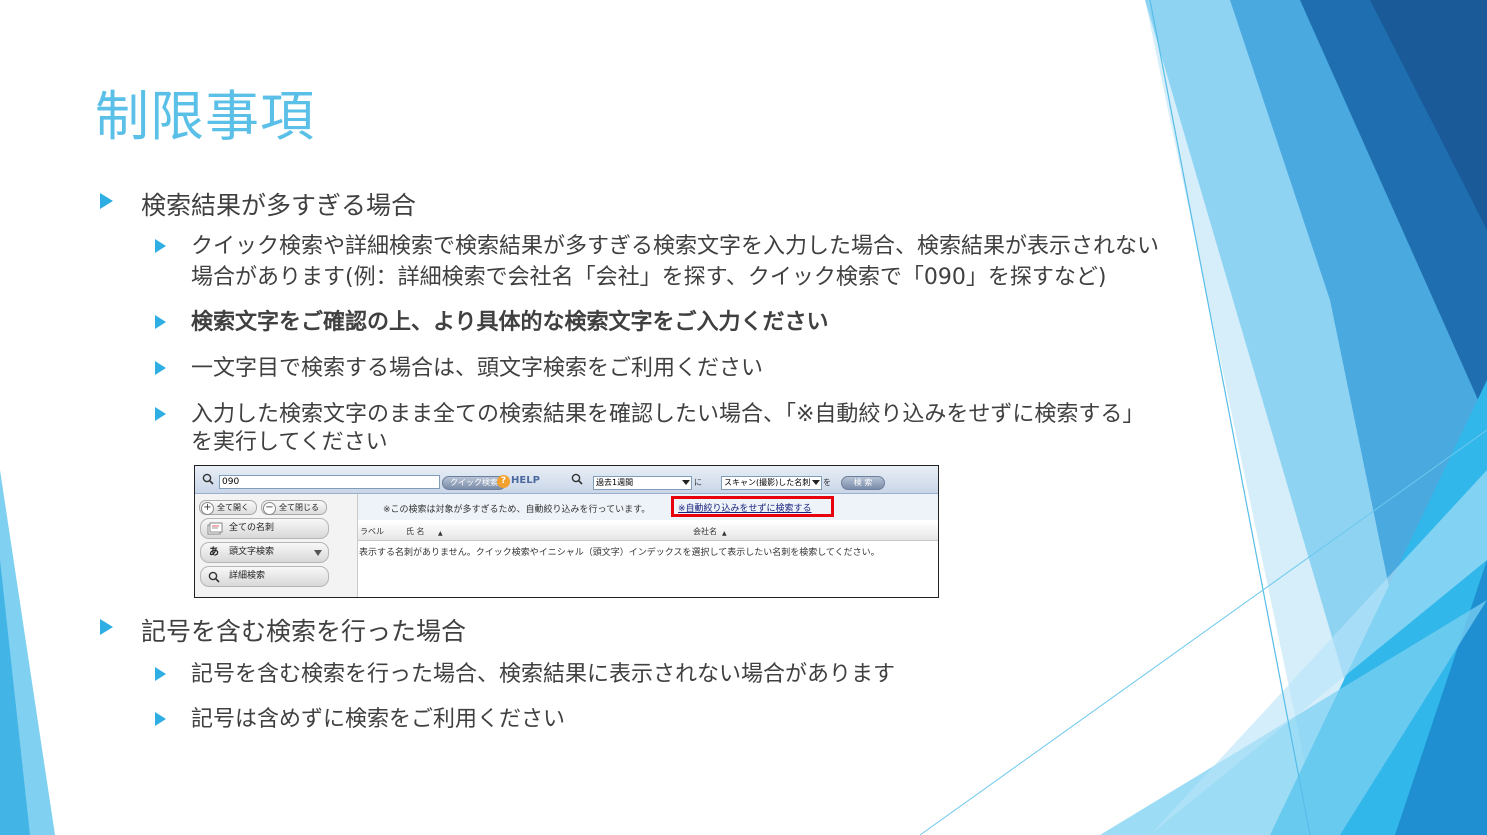 The height and width of the screenshot is (835, 1487). What do you see at coordinates (283, 630) in the screenshot?
I see `section-heading-2: 記号を含む検索を行った場合` at bounding box center [283, 630].